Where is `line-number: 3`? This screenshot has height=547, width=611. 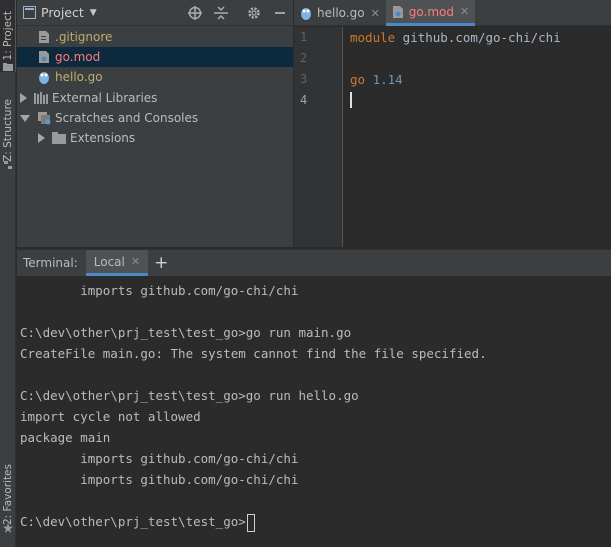
line-number: 3 is located at coordinates (304, 79).